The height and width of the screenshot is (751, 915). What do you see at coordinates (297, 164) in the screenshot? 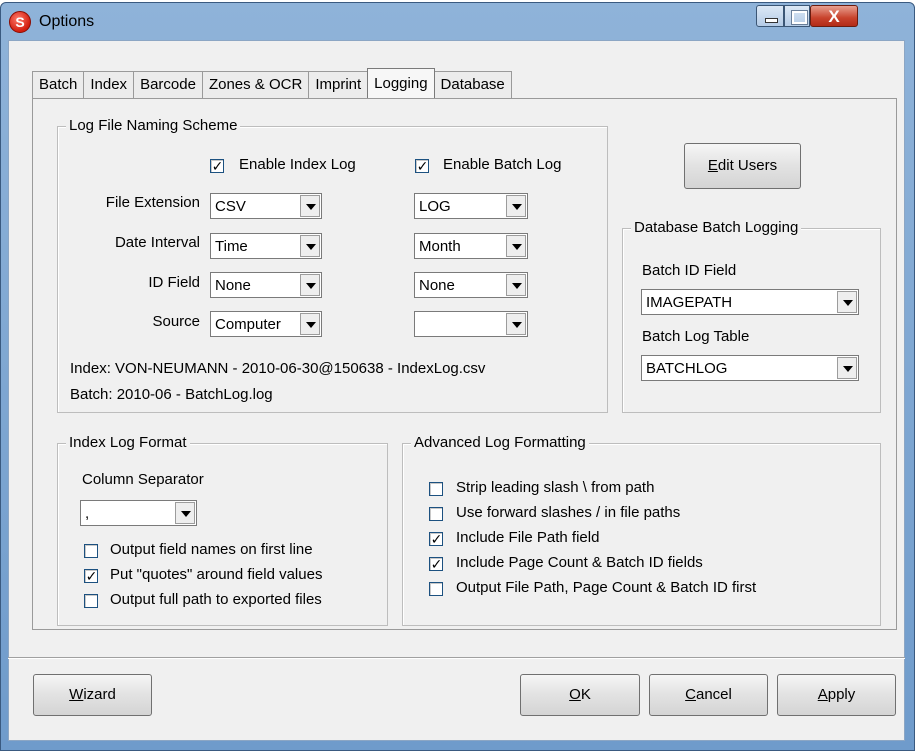
I see `enable-index-log-label: Enable Index Log` at bounding box center [297, 164].